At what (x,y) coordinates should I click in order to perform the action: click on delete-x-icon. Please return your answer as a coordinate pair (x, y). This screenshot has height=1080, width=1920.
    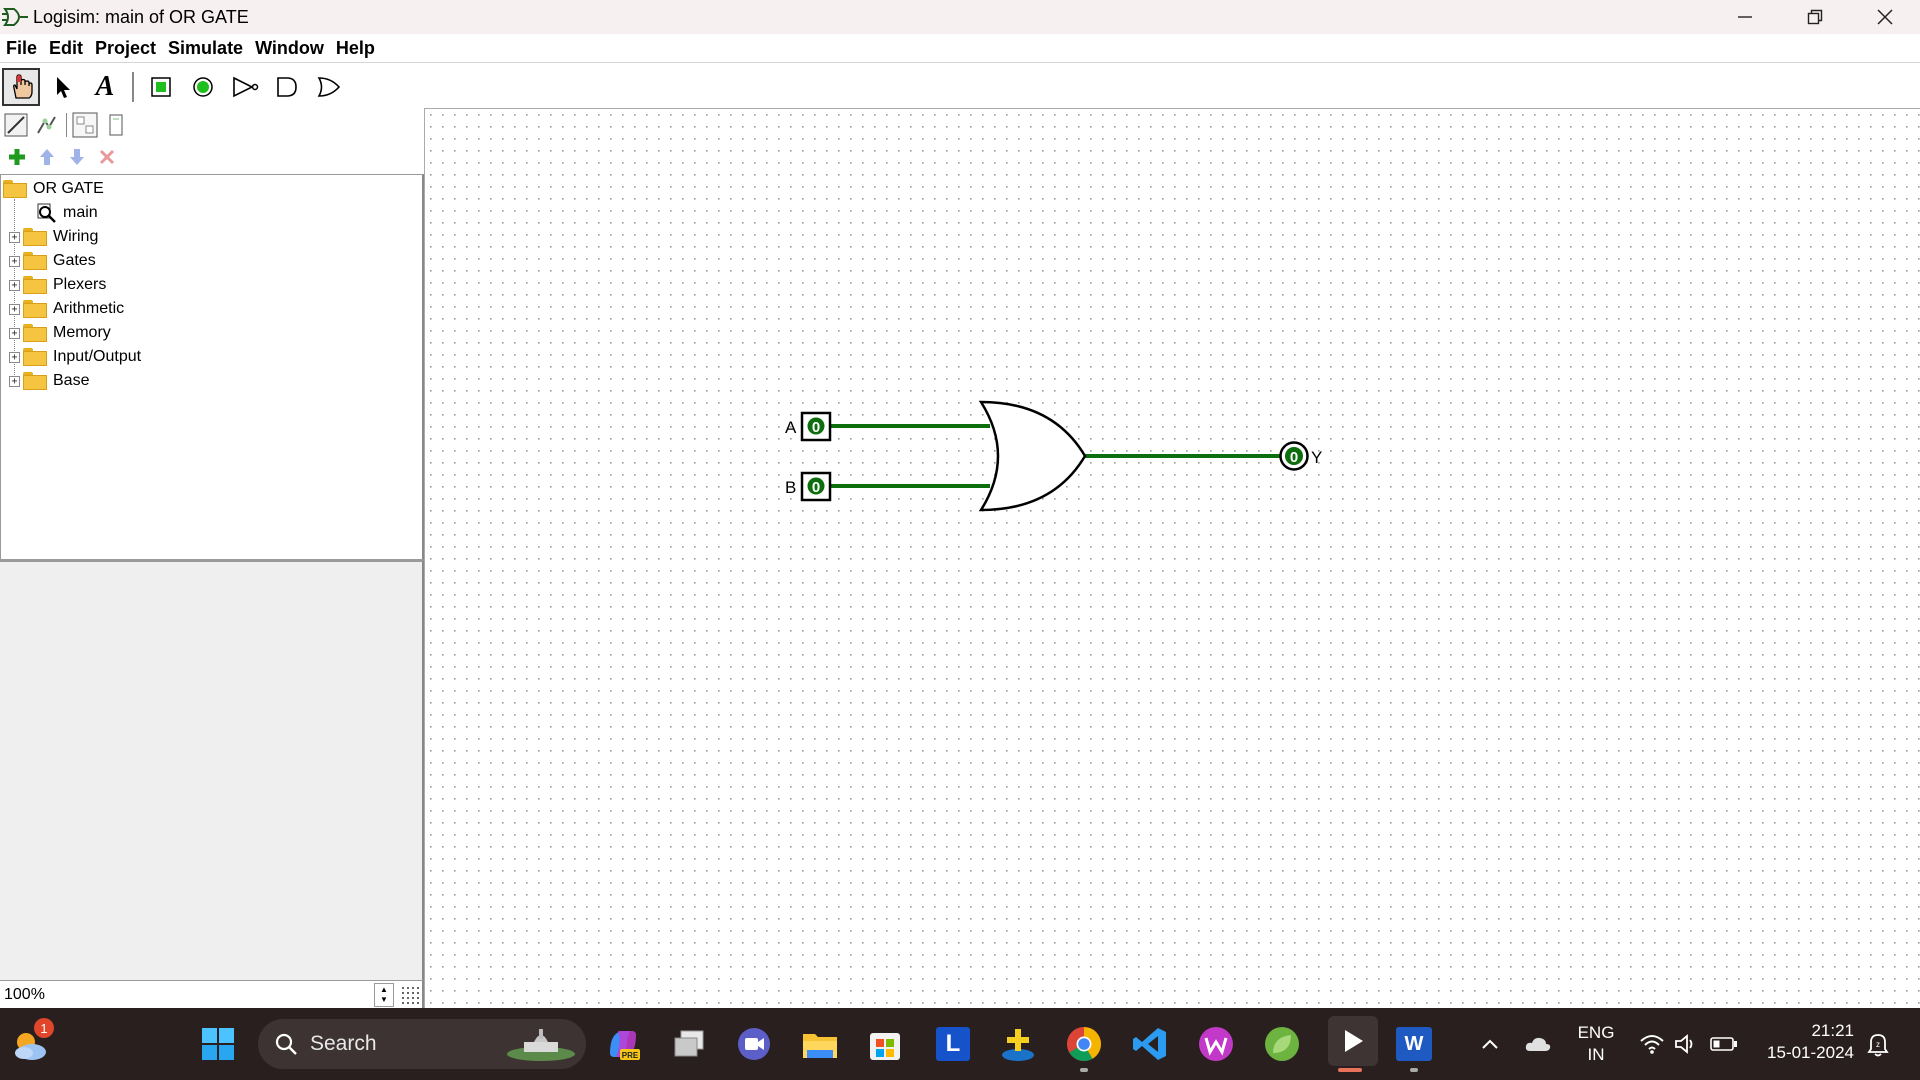
    Looking at the image, I should click on (107, 157).